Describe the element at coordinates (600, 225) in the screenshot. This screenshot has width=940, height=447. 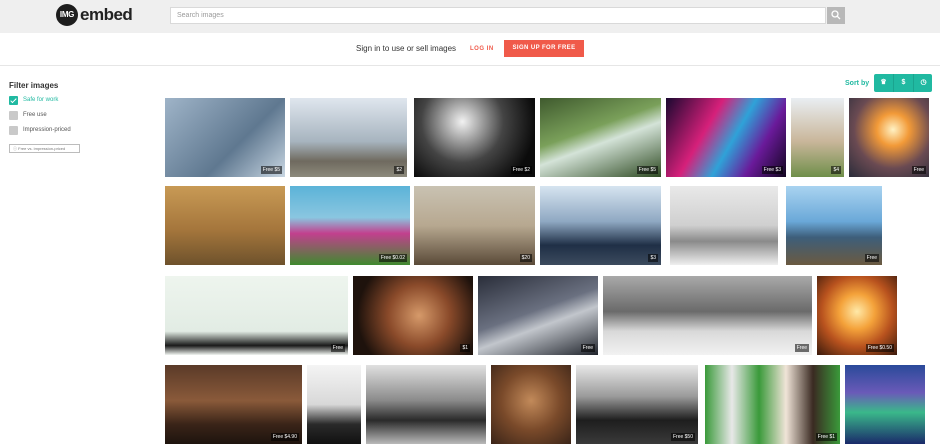
I see `image-tile: $3` at that location.